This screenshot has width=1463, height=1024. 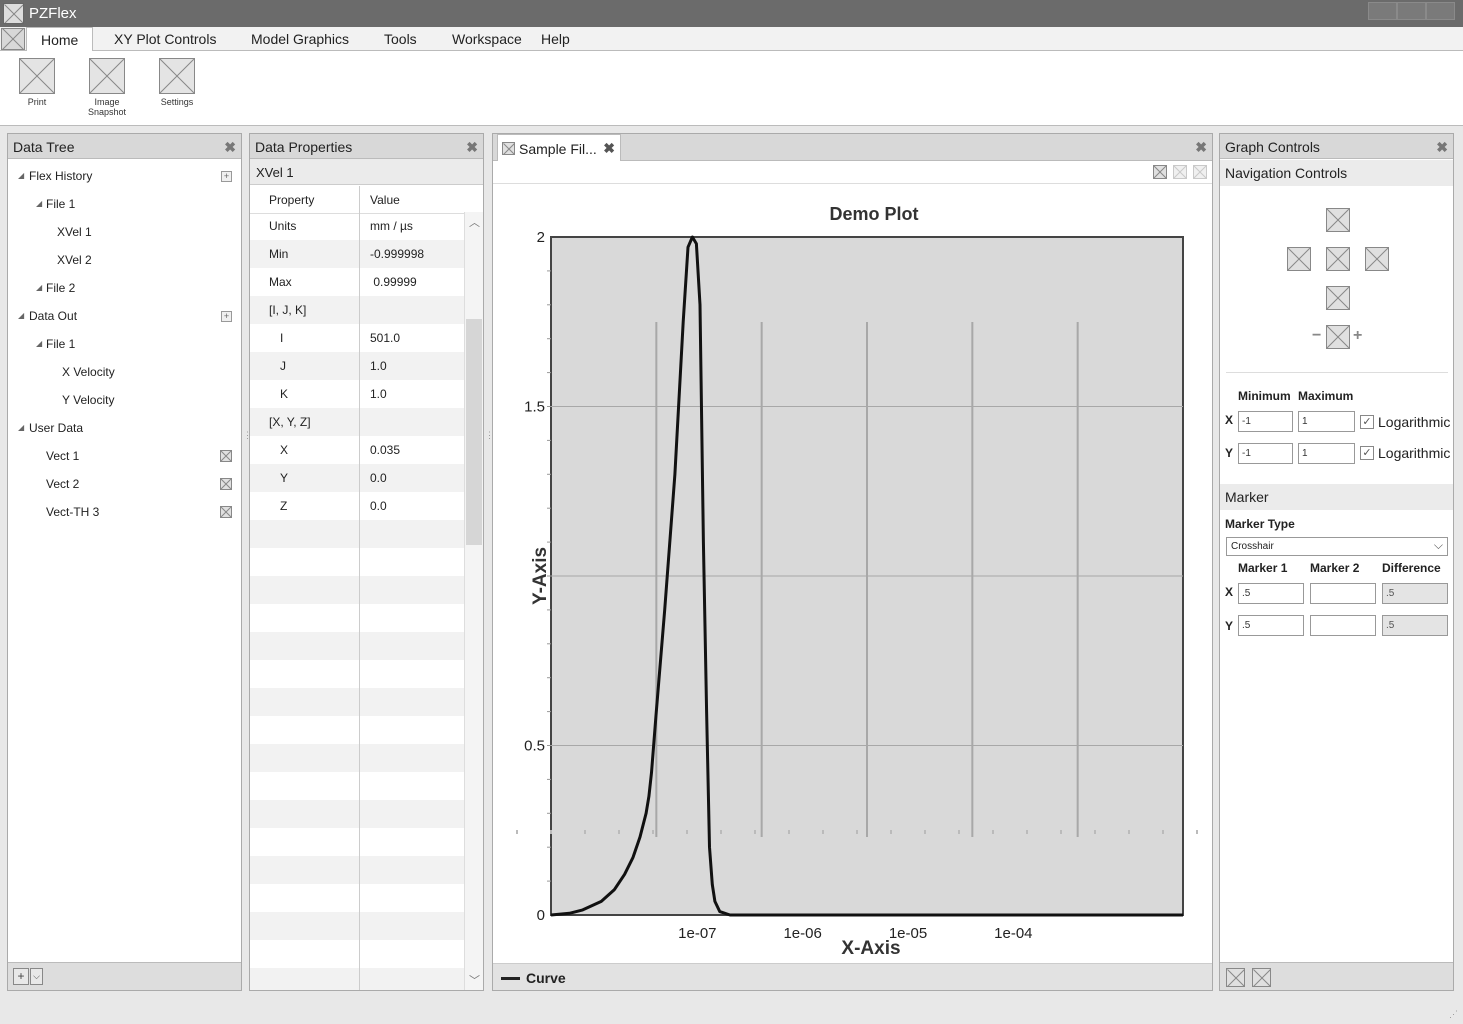 What do you see at coordinates (474, 222) in the screenshot?
I see `scroll-up-icon: ︿` at bounding box center [474, 222].